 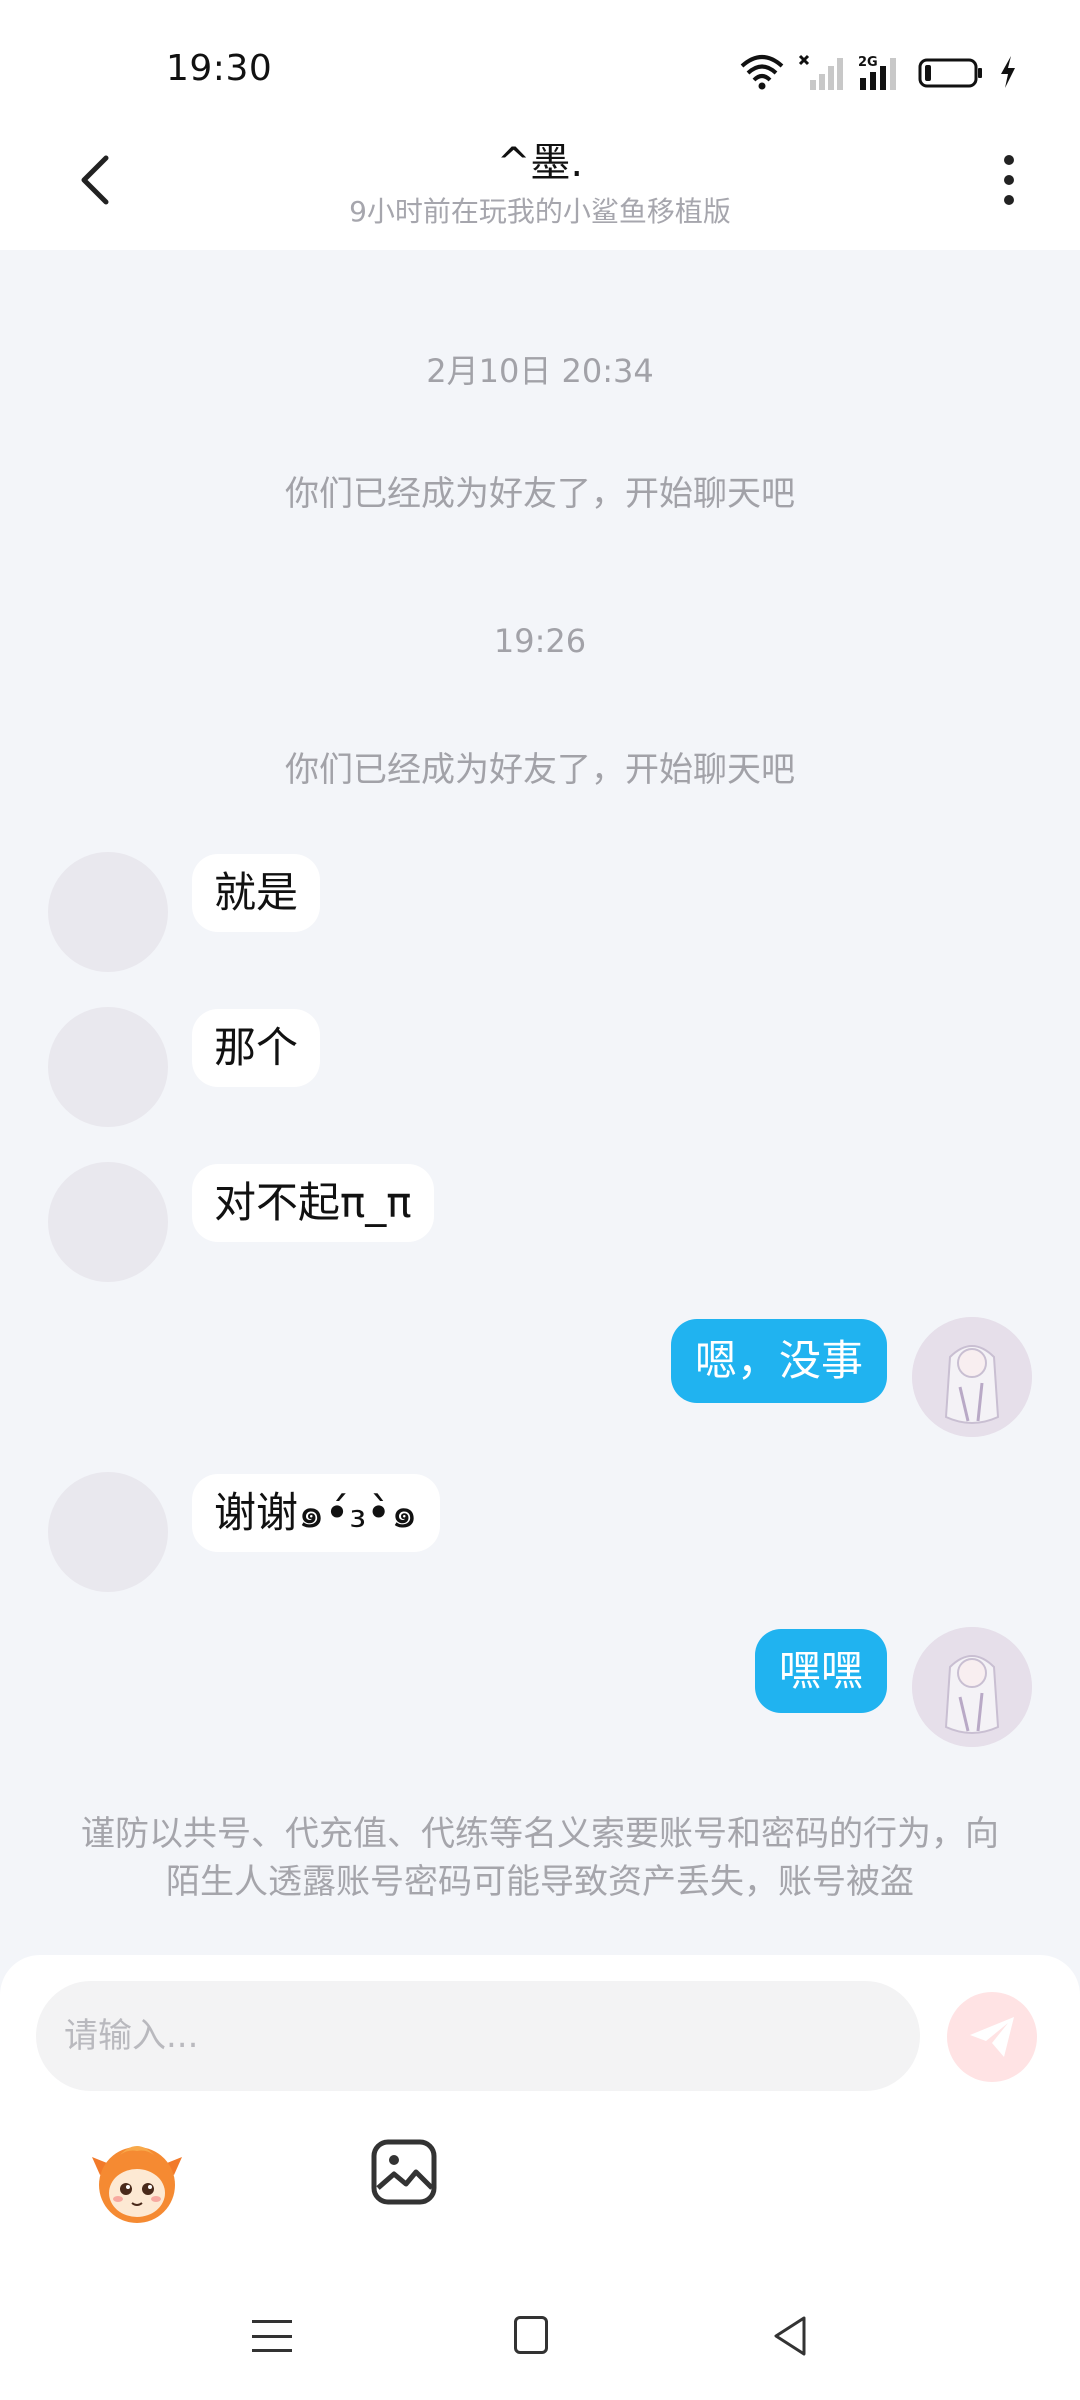 What do you see at coordinates (540, 1227) in the screenshot?
I see `message-row: 对不起π_π` at bounding box center [540, 1227].